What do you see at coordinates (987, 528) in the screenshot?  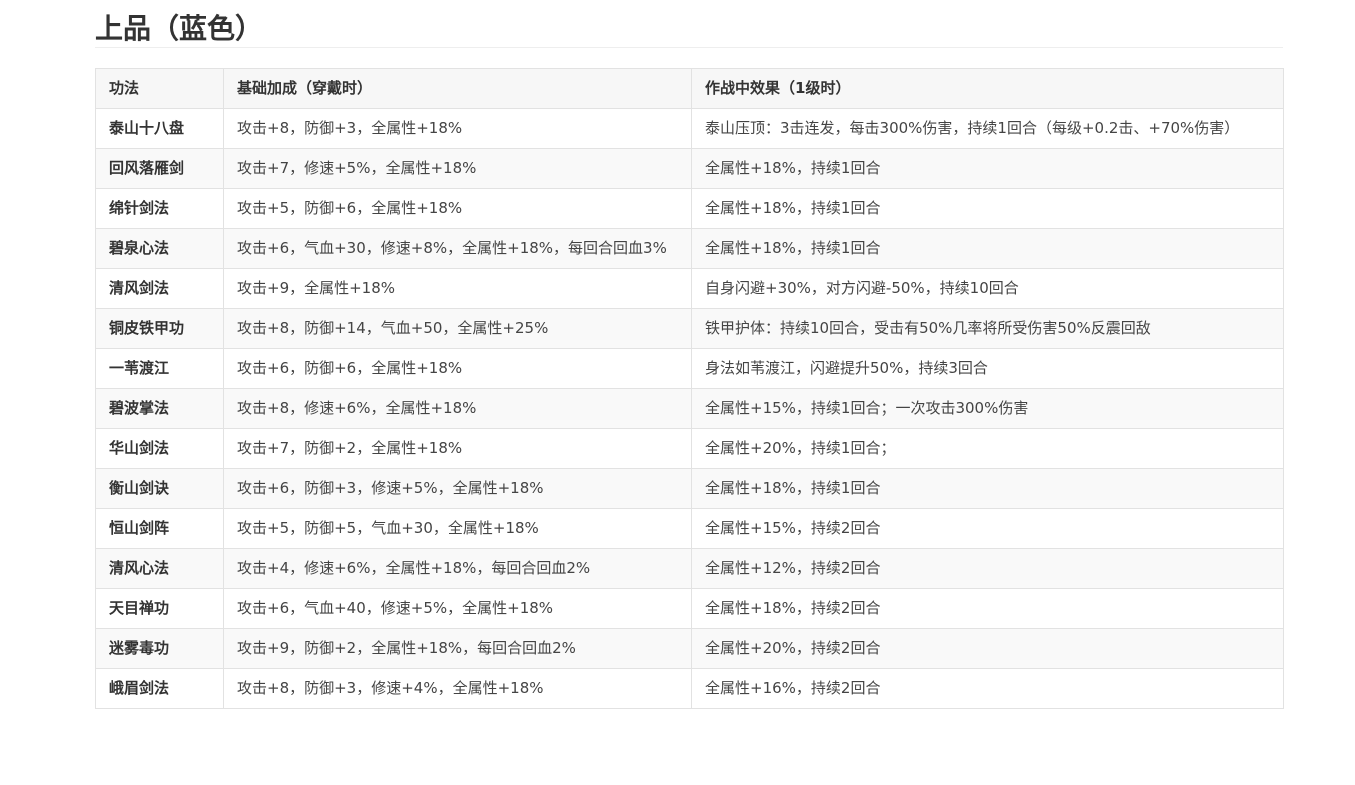 I see `battle-effect-cell: 全属性+15%，持续2回合` at bounding box center [987, 528].